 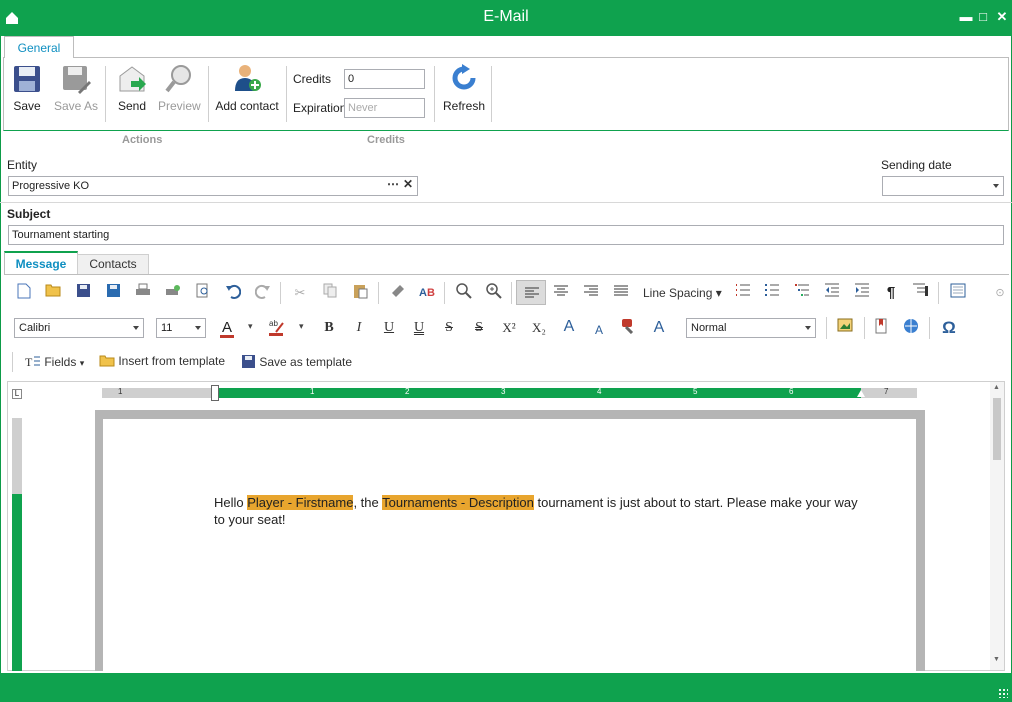 What do you see at coordinates (509, 328) in the screenshot?
I see `superscript-icon: X²` at bounding box center [509, 328].